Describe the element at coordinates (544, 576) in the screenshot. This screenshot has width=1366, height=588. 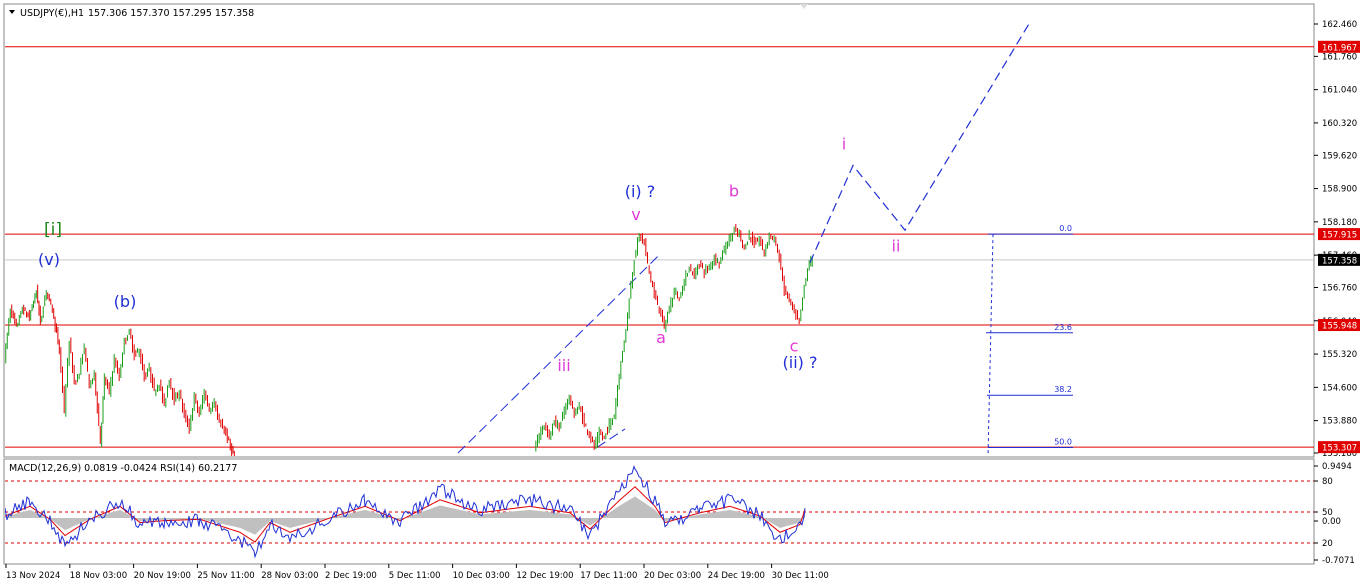
I see `x-tick-label: 12 Dec 19:00` at that location.